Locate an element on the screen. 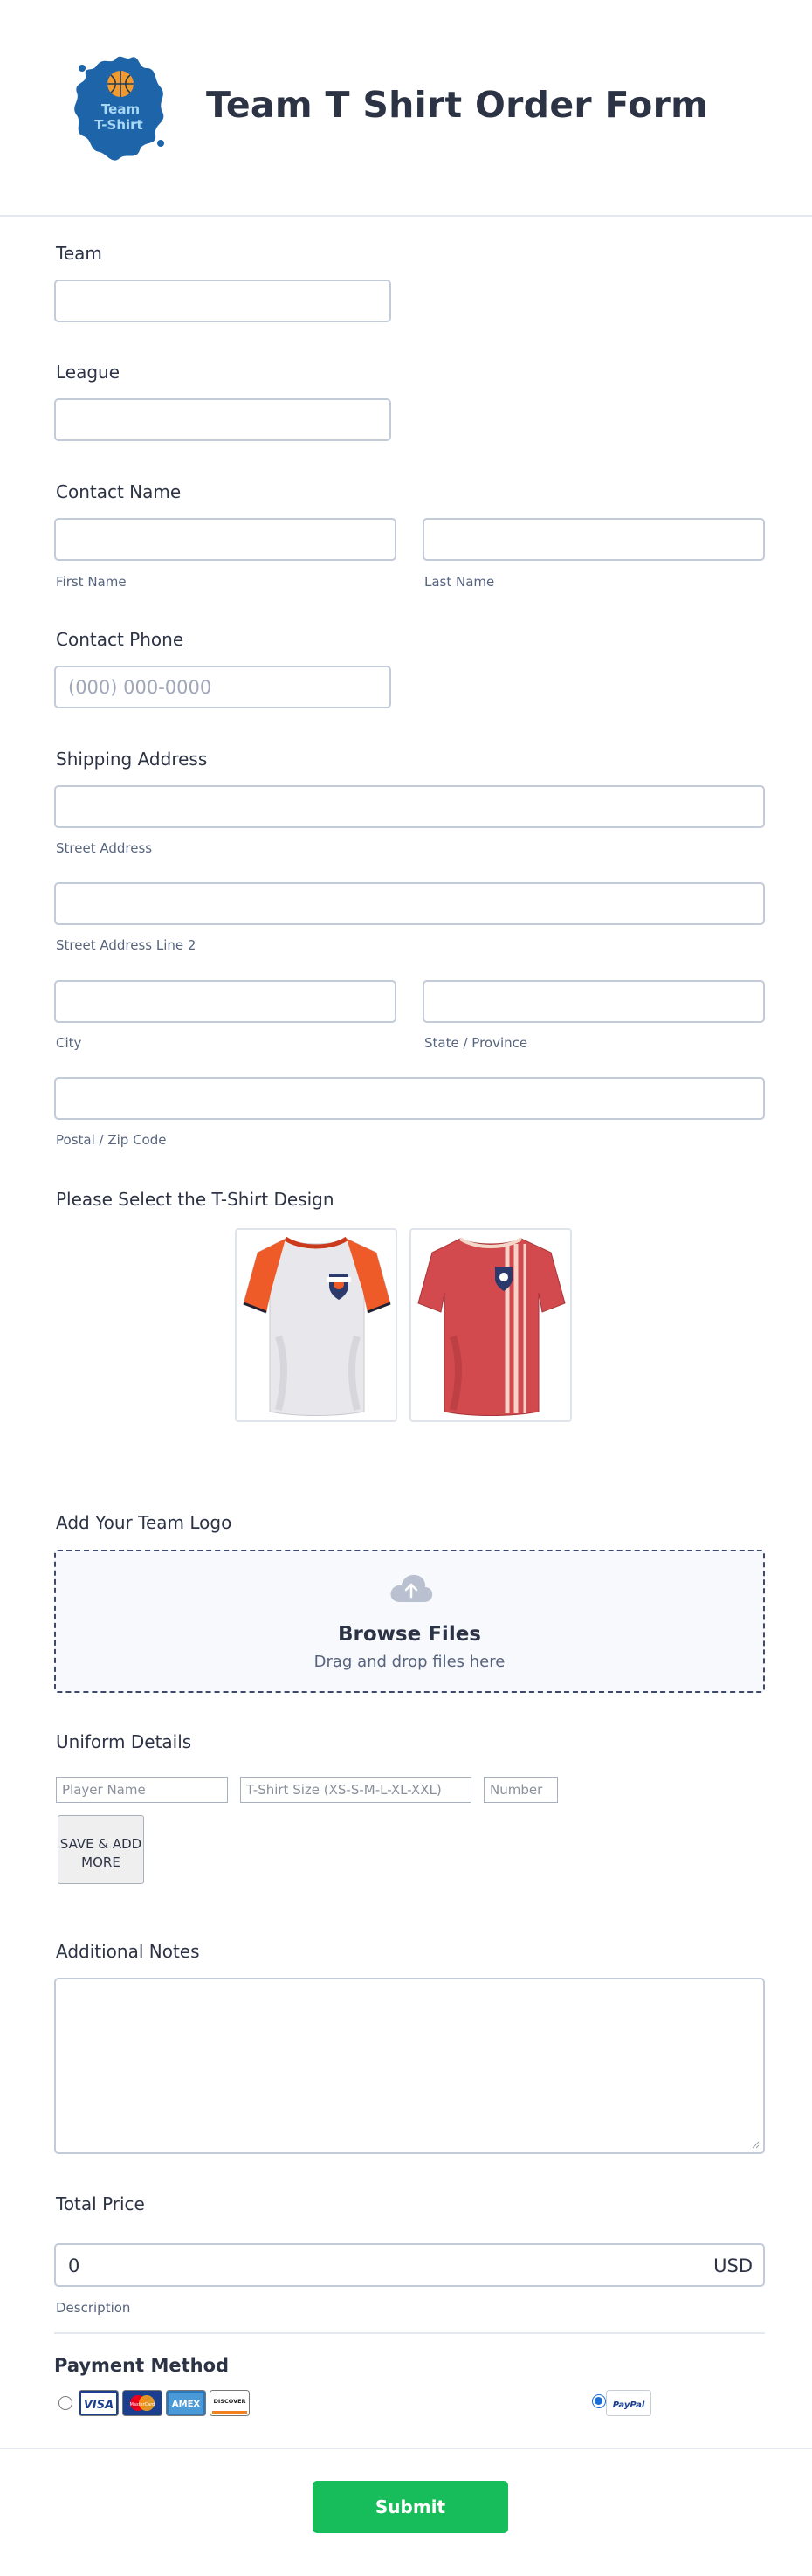 This screenshot has height=2576, width=812. street-address-input is located at coordinates (409, 806).